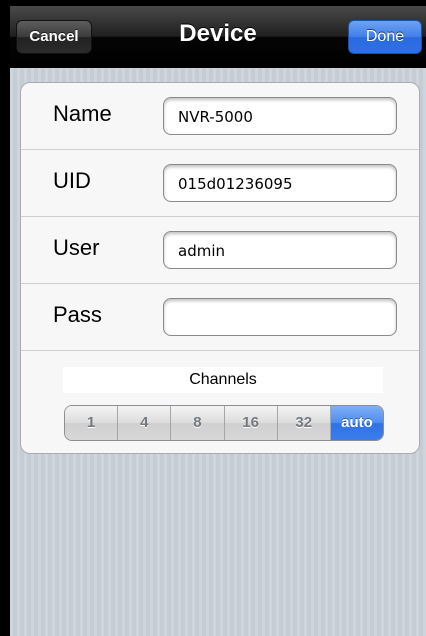 Image resolution: width=426 pixels, height=636 pixels. What do you see at coordinates (223, 380) in the screenshot?
I see `channels-title: Channels` at bounding box center [223, 380].